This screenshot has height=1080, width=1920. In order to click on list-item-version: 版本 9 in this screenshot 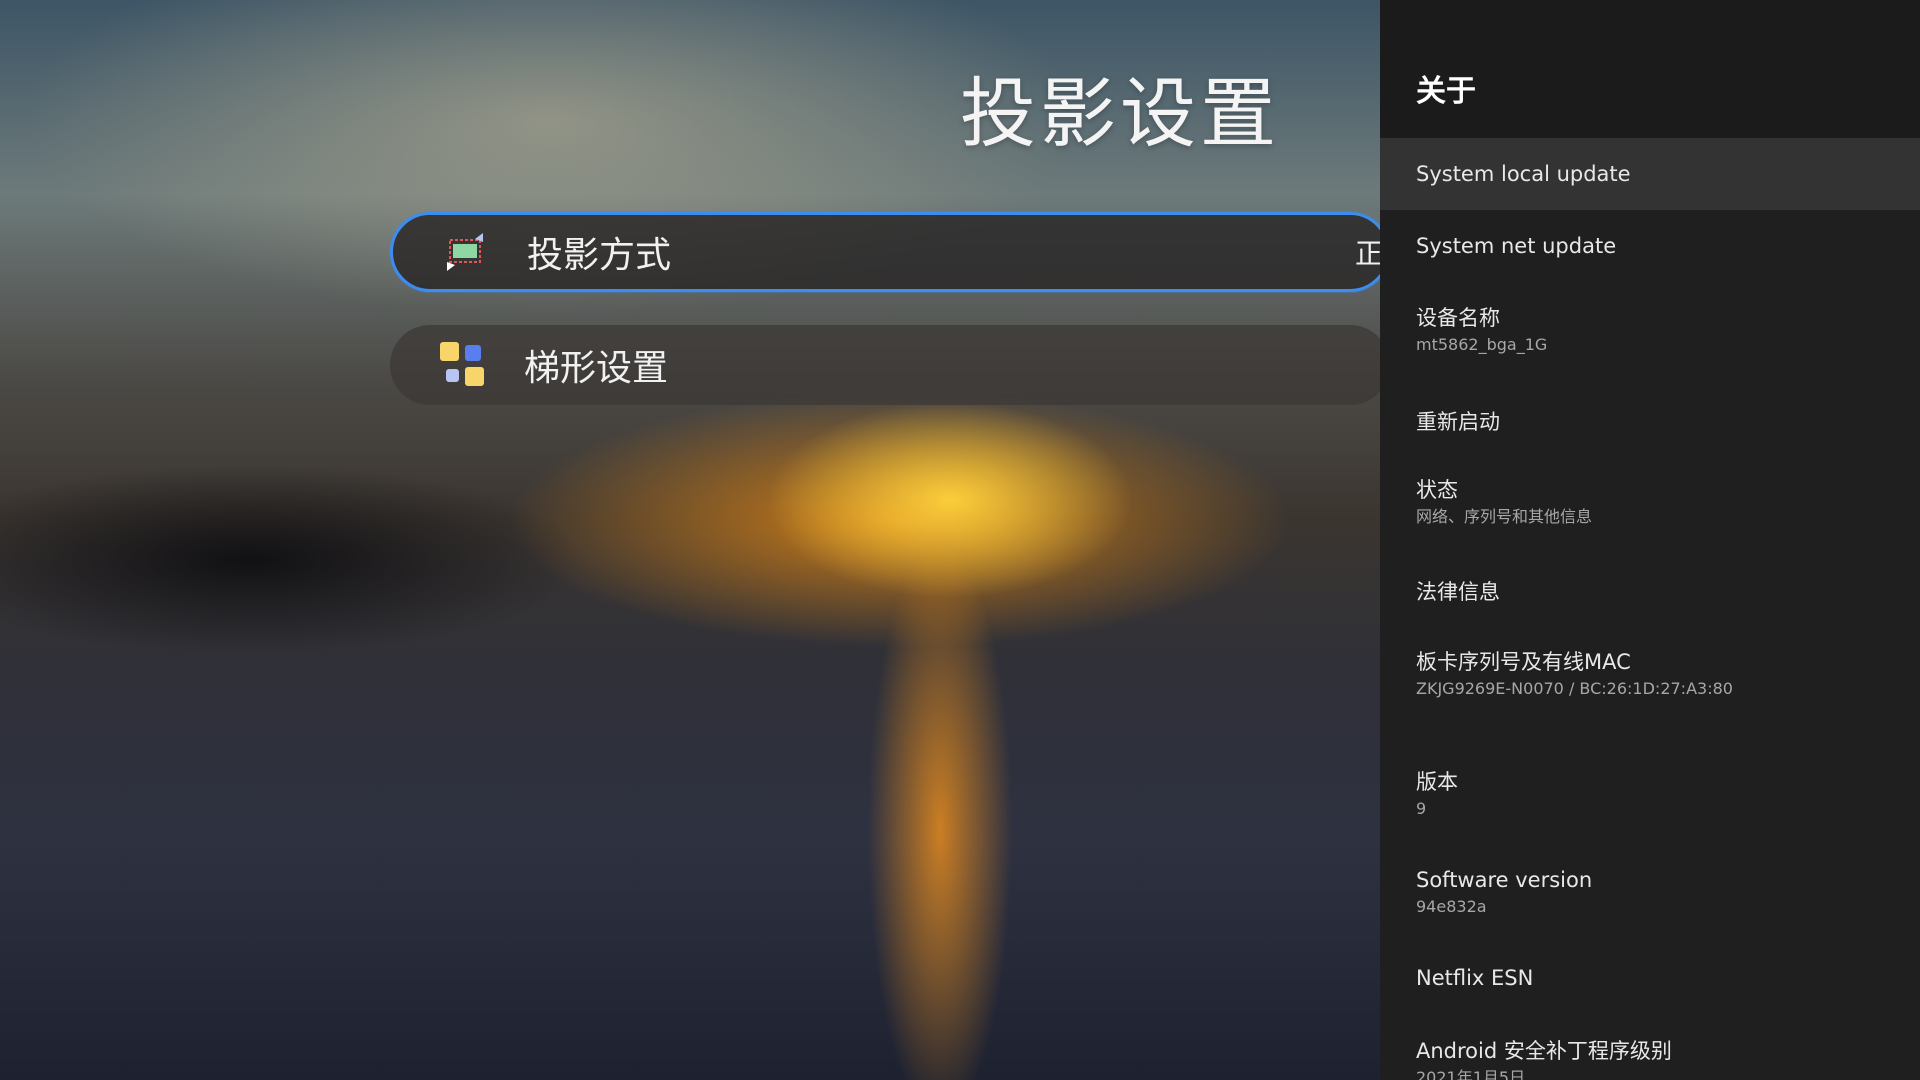, I will do `click(1650, 802)`.